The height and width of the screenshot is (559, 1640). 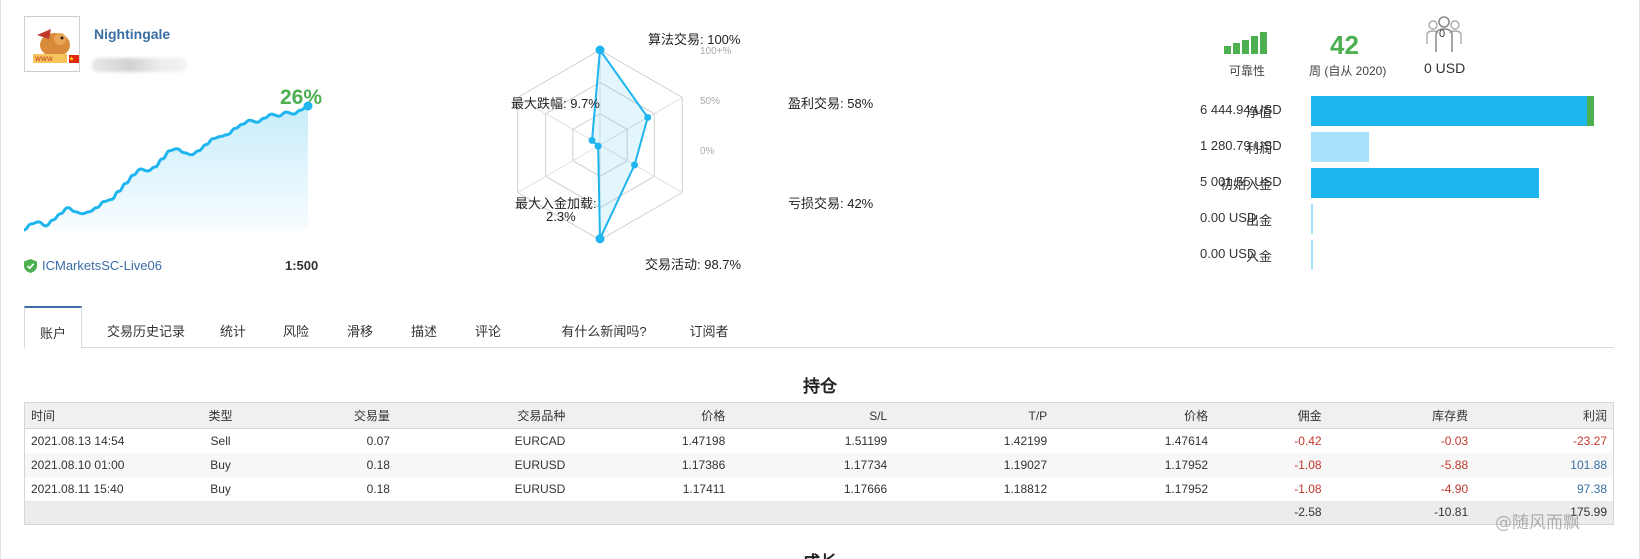 What do you see at coordinates (865, 488) in the screenshot?
I see `cell-sl: 1.17666` at bounding box center [865, 488].